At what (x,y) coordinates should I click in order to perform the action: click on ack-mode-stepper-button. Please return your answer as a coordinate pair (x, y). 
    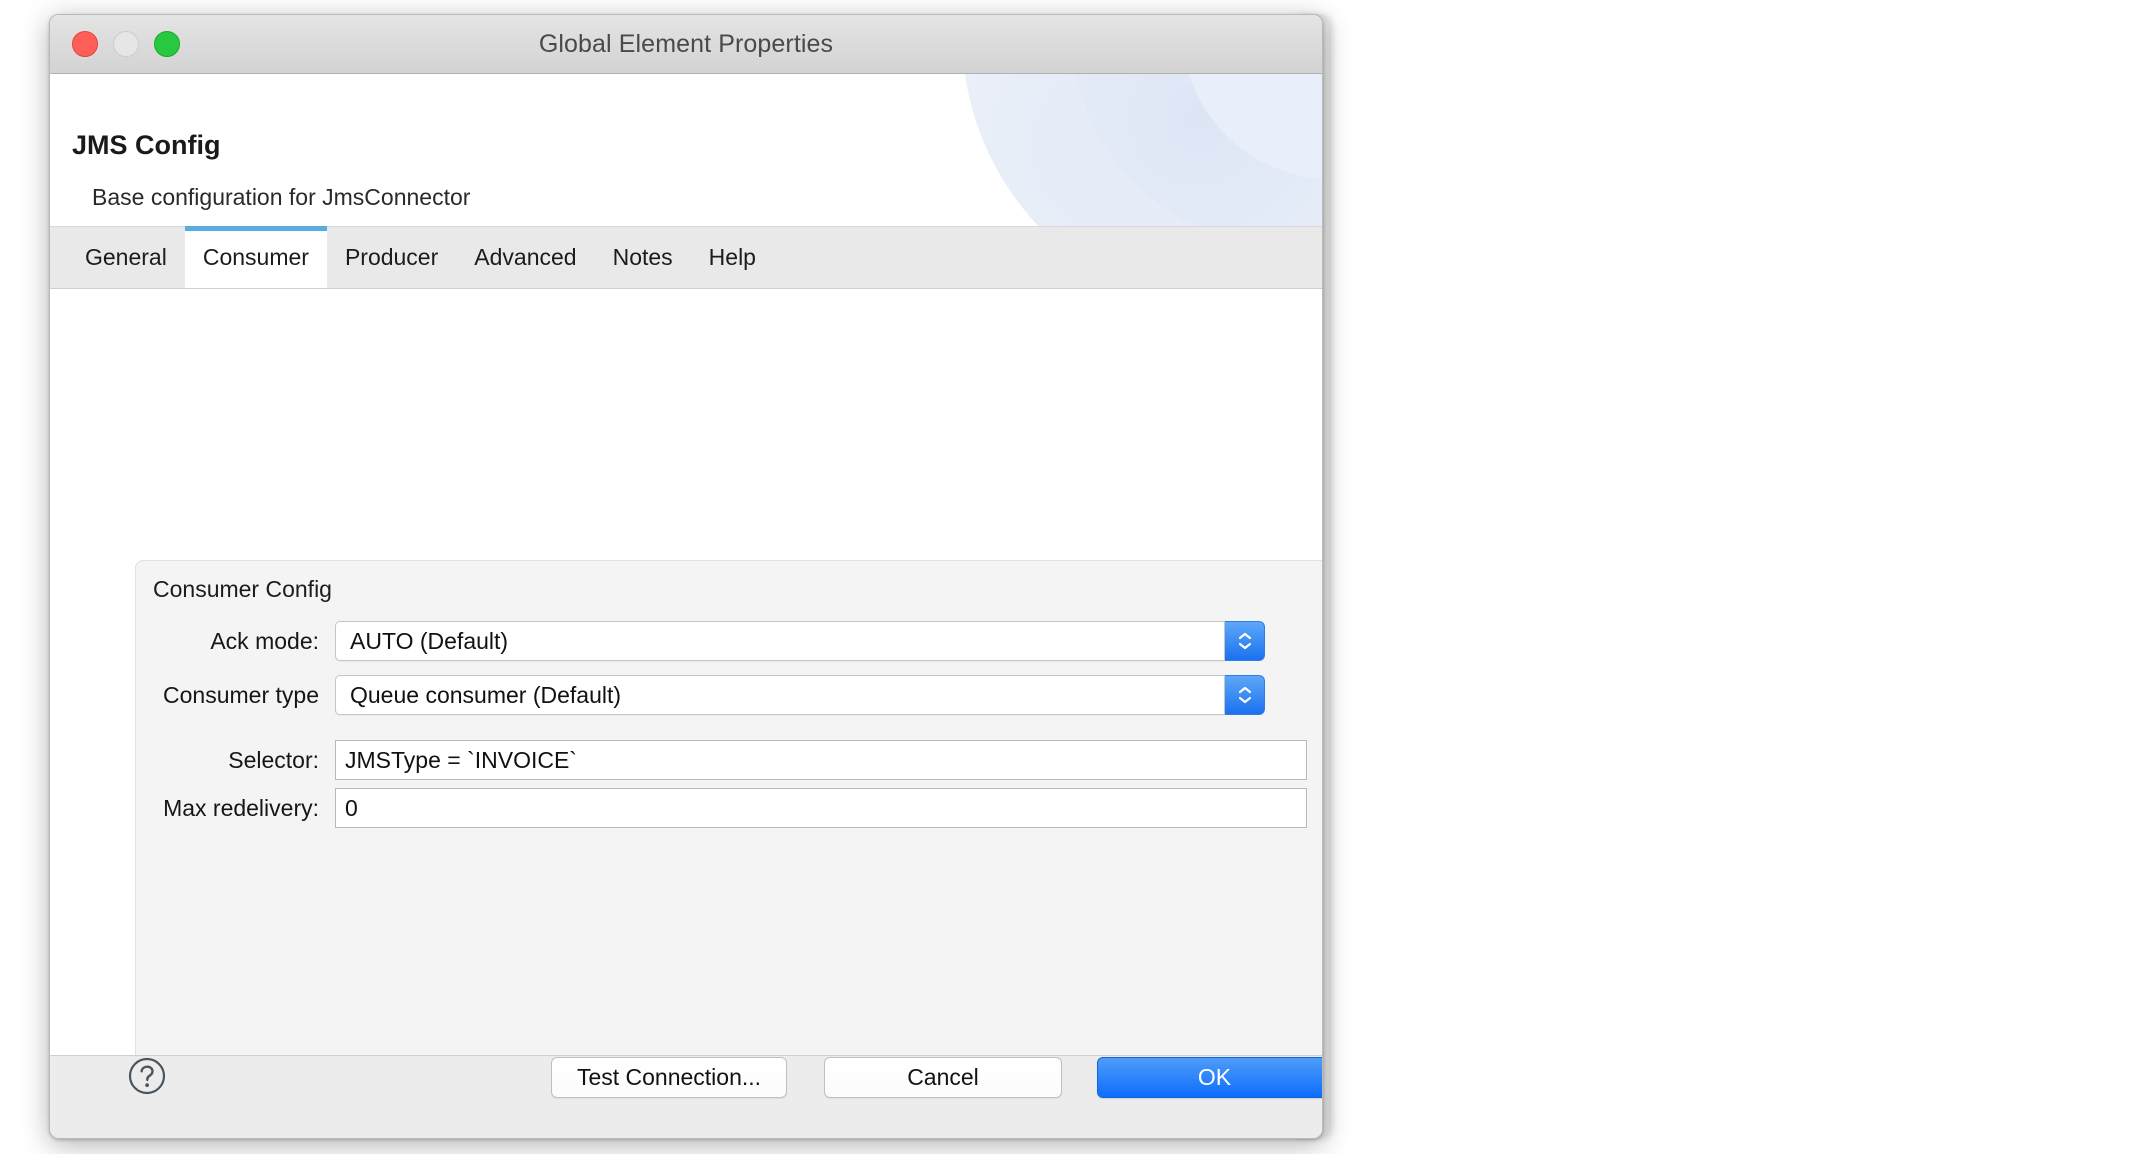
    Looking at the image, I should click on (1245, 641).